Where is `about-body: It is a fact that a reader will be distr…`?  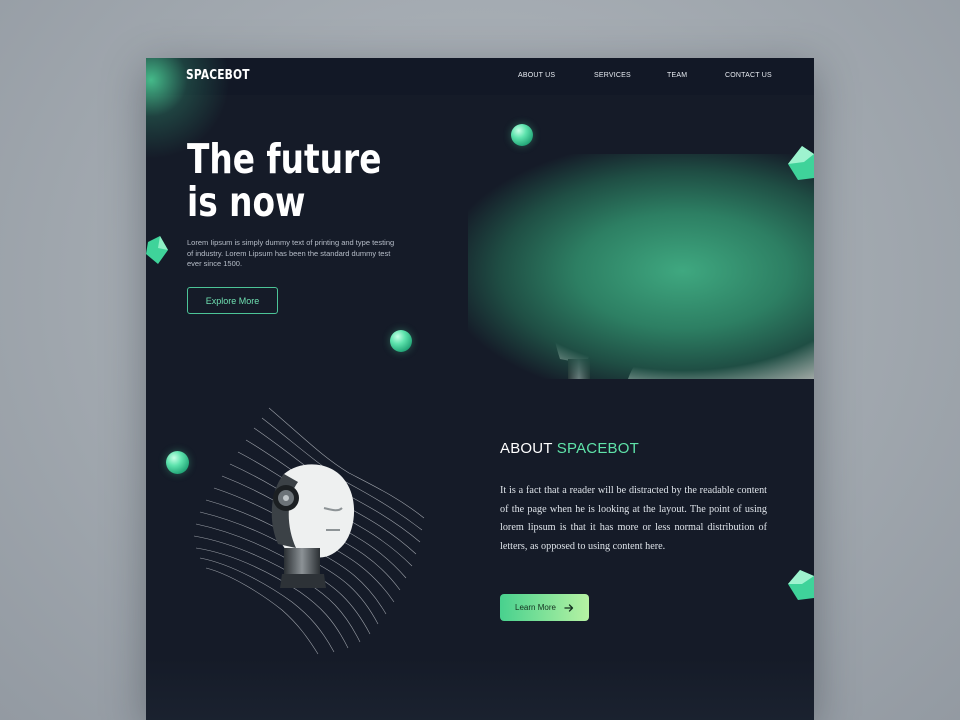 about-body: It is a fact that a reader will be distr… is located at coordinates (633, 518).